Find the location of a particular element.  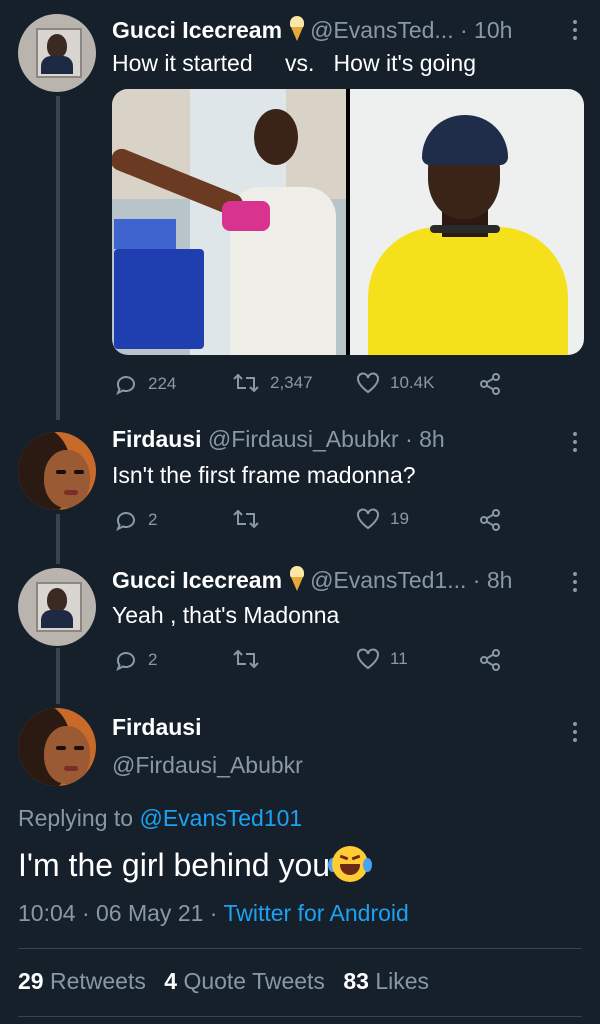

like-count: 10.4K is located at coordinates (412, 382).